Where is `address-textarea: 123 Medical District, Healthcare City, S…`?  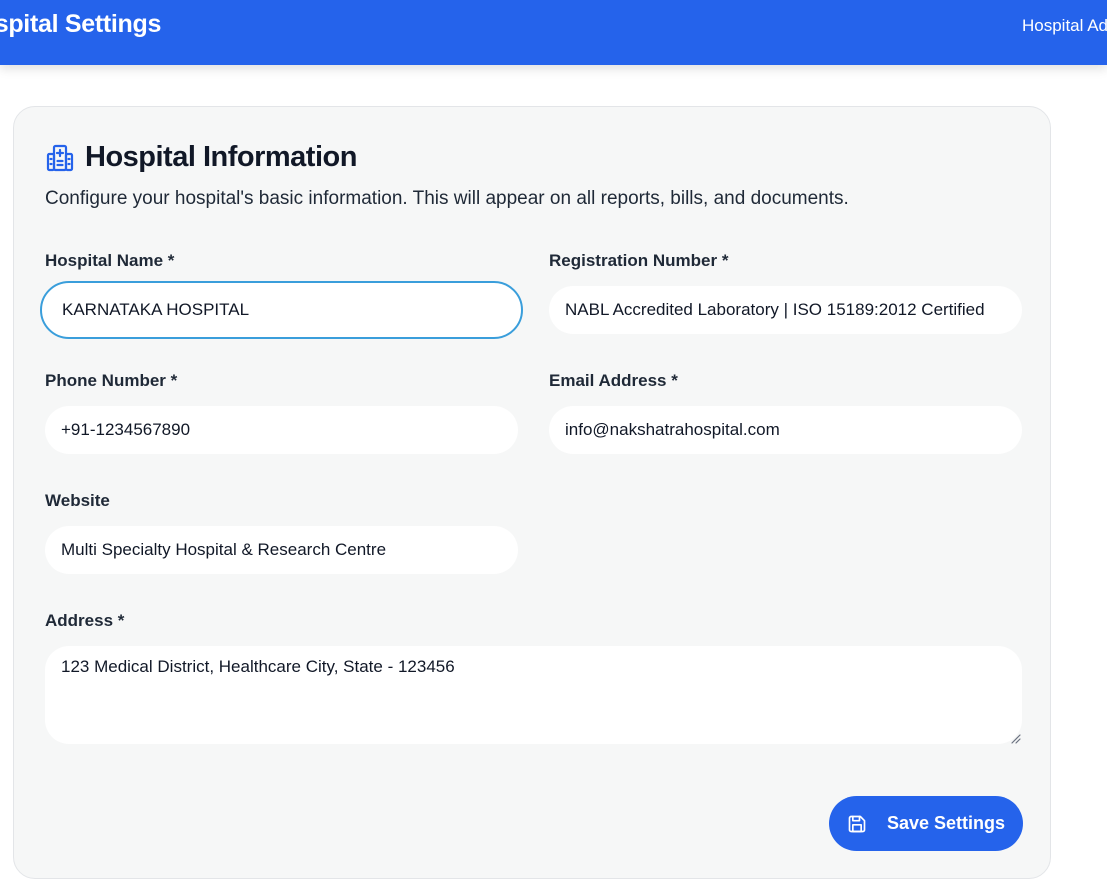 address-textarea: 123 Medical District, Healthcare City, S… is located at coordinates (533, 695).